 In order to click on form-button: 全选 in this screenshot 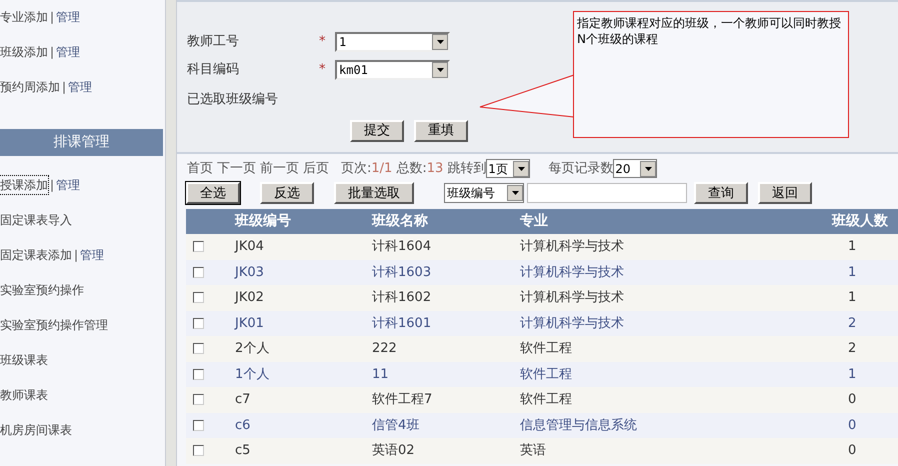, I will do `click(213, 193)`.